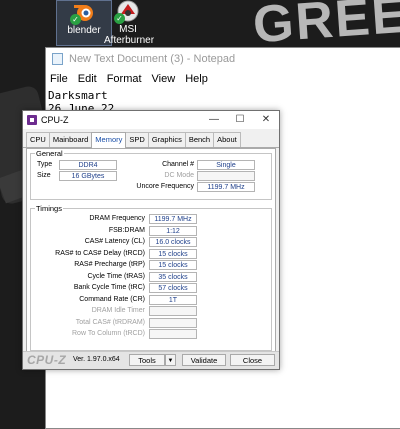 The width and height of the screenshot is (400, 429). Describe the element at coordinates (147, 360) in the screenshot. I see `tools-button: Tools` at that location.